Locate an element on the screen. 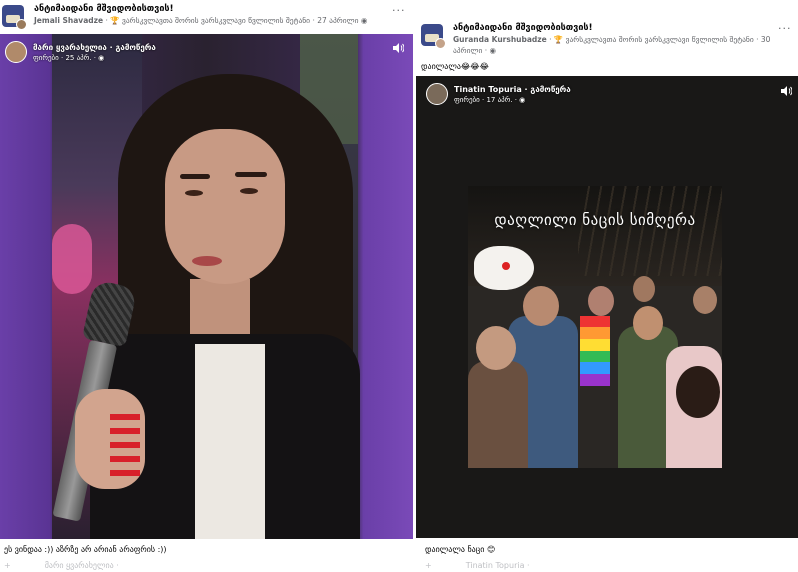  clip-title: დაღლილი ნაცის სიმღერა is located at coordinates (595, 220).